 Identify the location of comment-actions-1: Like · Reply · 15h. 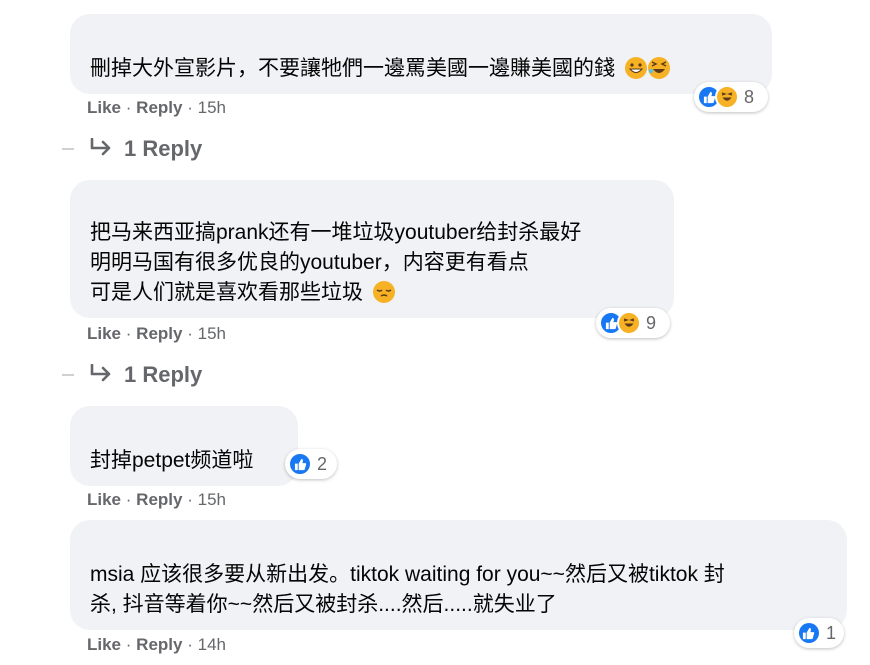
(156, 108).